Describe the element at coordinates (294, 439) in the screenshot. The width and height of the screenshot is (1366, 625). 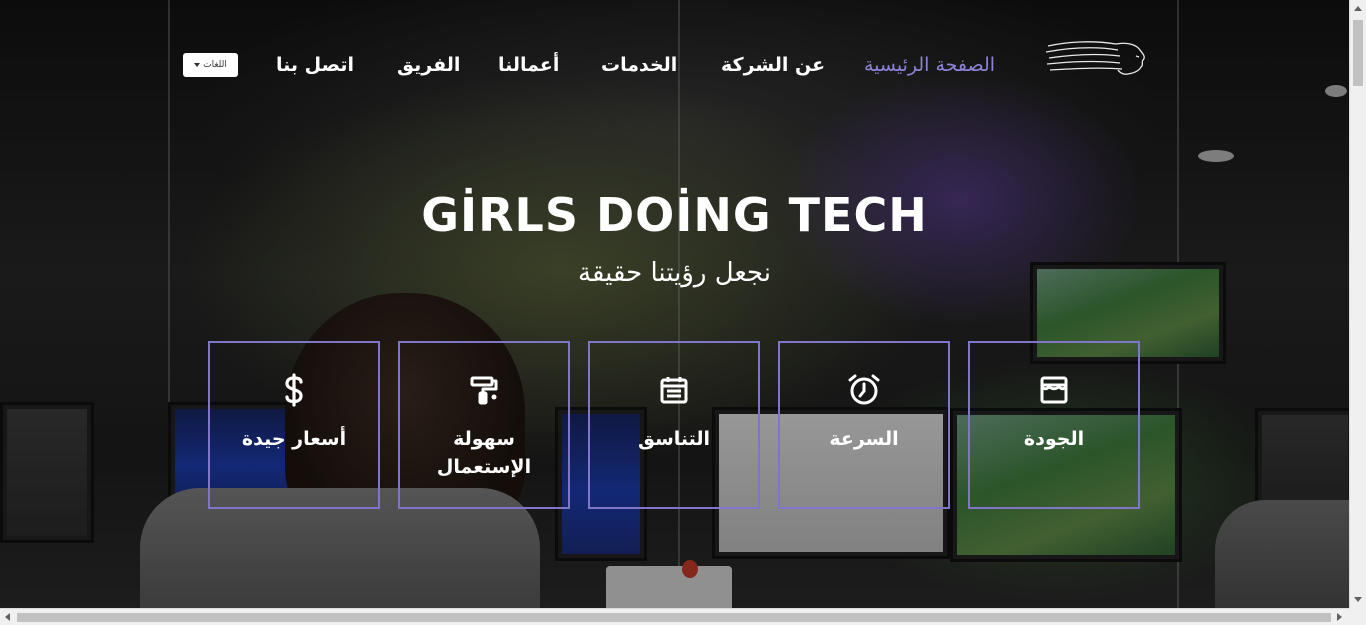
I see `feature-label: أسعار جيدة` at that location.